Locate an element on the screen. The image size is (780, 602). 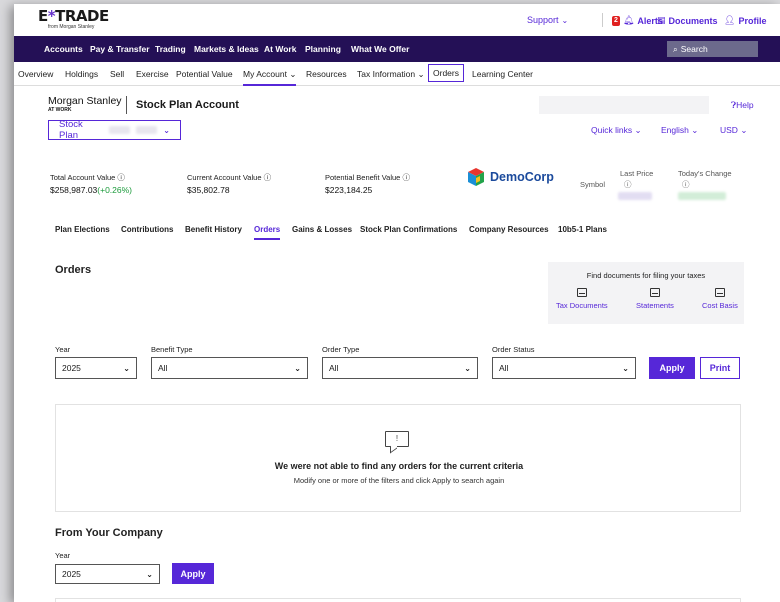
company-year-label: Year is located at coordinates (63, 555).